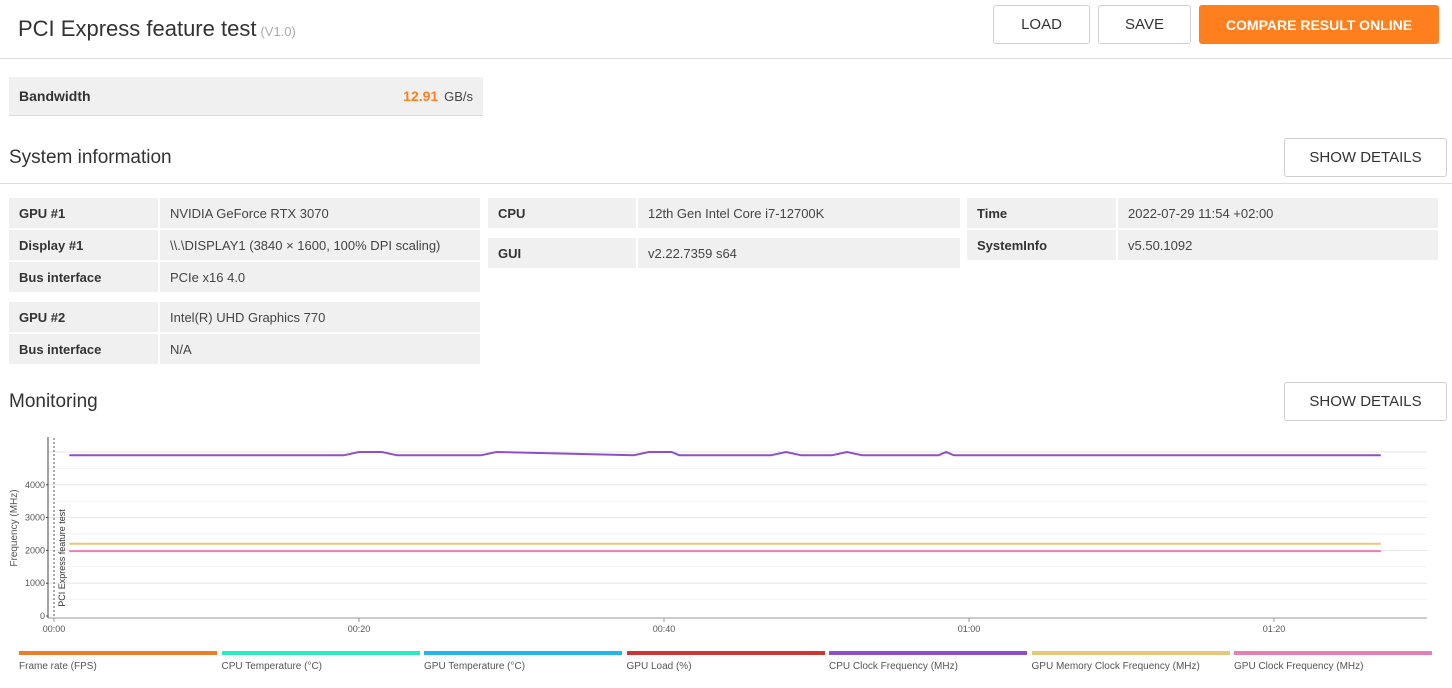 The width and height of the screenshot is (1452, 688). I want to click on gui-key: GUI, so click(562, 253).